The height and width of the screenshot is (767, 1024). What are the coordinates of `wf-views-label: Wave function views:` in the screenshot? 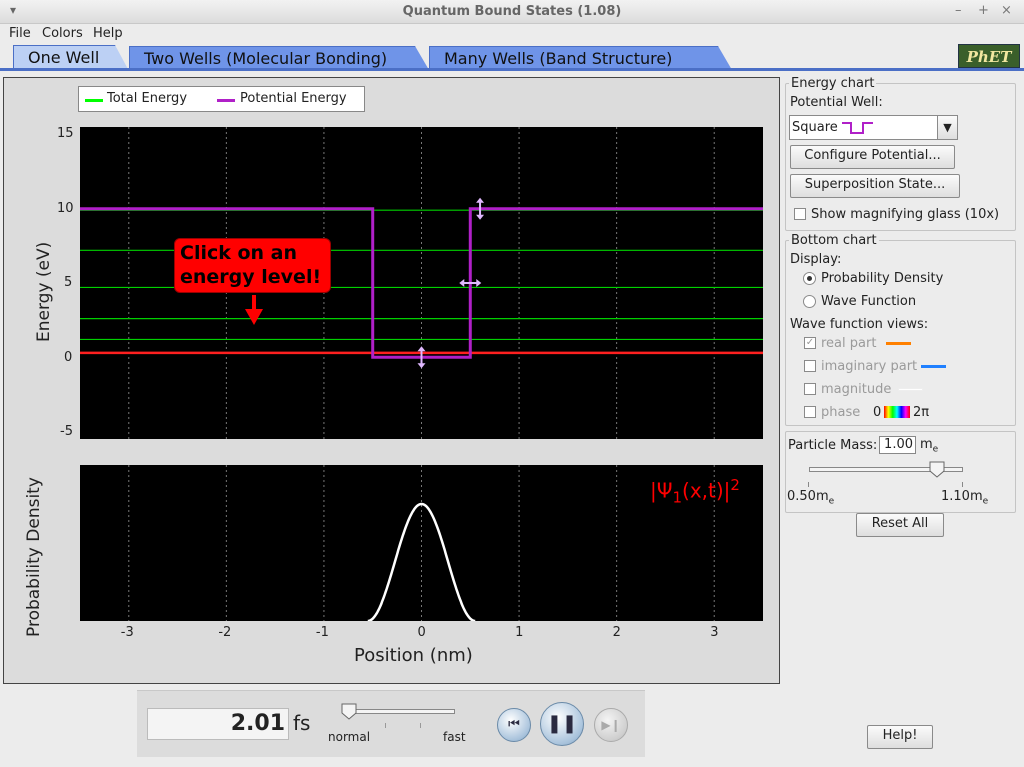 It's located at (859, 324).